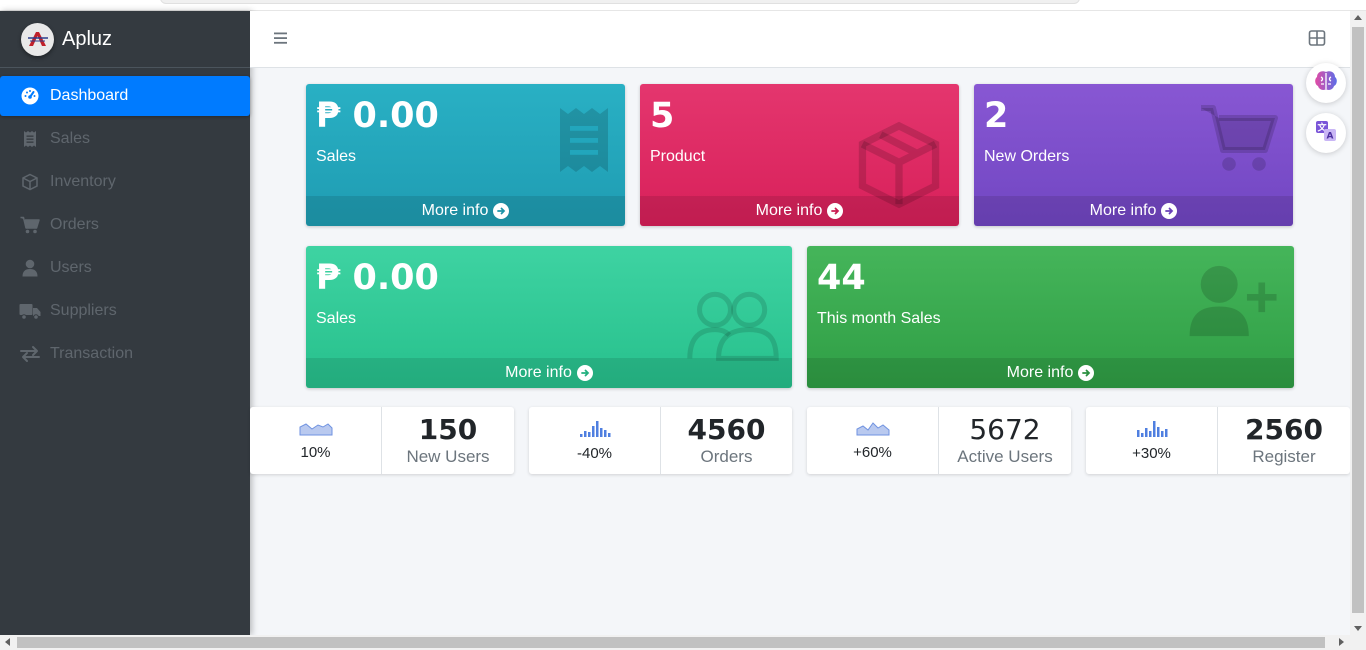 This screenshot has height=650, width=1366. Describe the element at coordinates (336, 318) in the screenshot. I see `sales-total-label: Sales` at that location.